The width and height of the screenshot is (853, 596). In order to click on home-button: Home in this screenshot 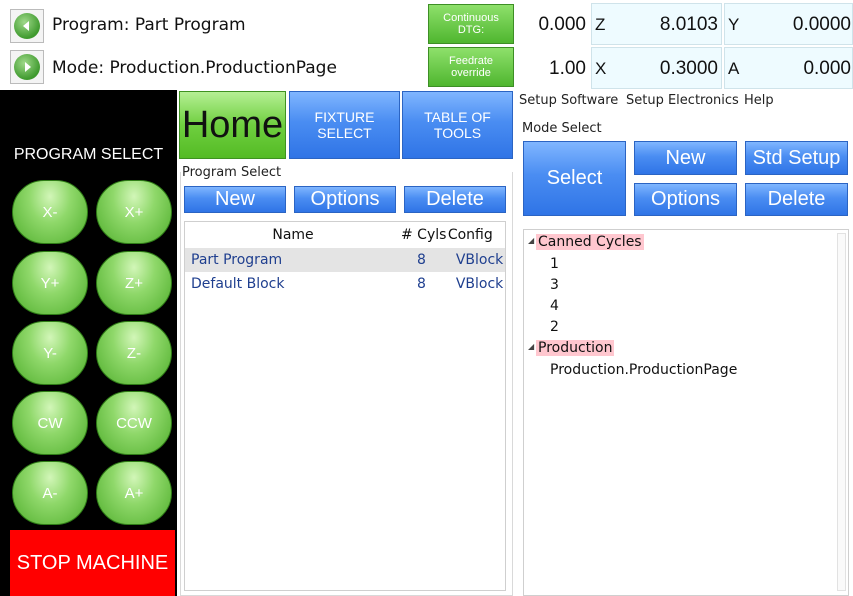, I will do `click(232, 125)`.